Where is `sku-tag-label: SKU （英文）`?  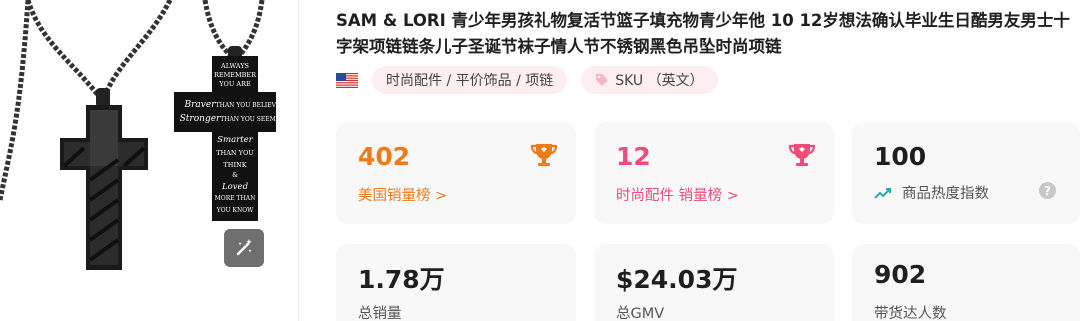
sku-tag-label: SKU （英文） is located at coordinates (659, 81).